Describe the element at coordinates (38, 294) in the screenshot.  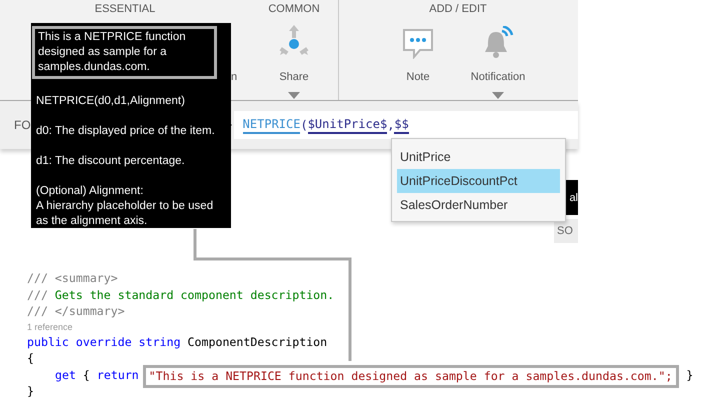
I see `code-token: ///` at that location.